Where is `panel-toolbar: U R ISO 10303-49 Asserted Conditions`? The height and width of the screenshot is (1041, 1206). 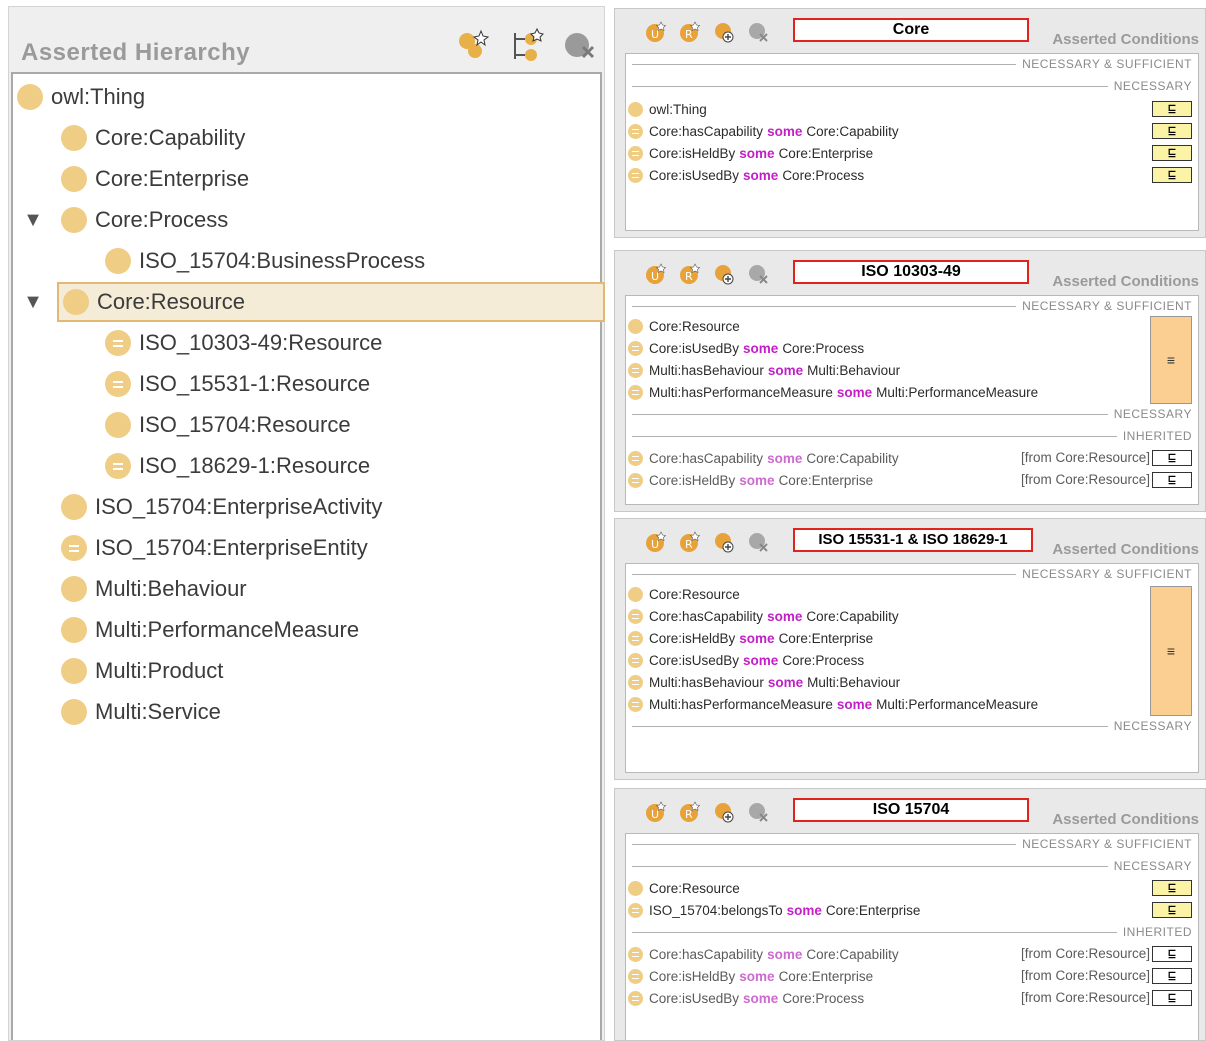 panel-toolbar: U R ISO 10303-49 Asserted Conditions is located at coordinates (910, 273).